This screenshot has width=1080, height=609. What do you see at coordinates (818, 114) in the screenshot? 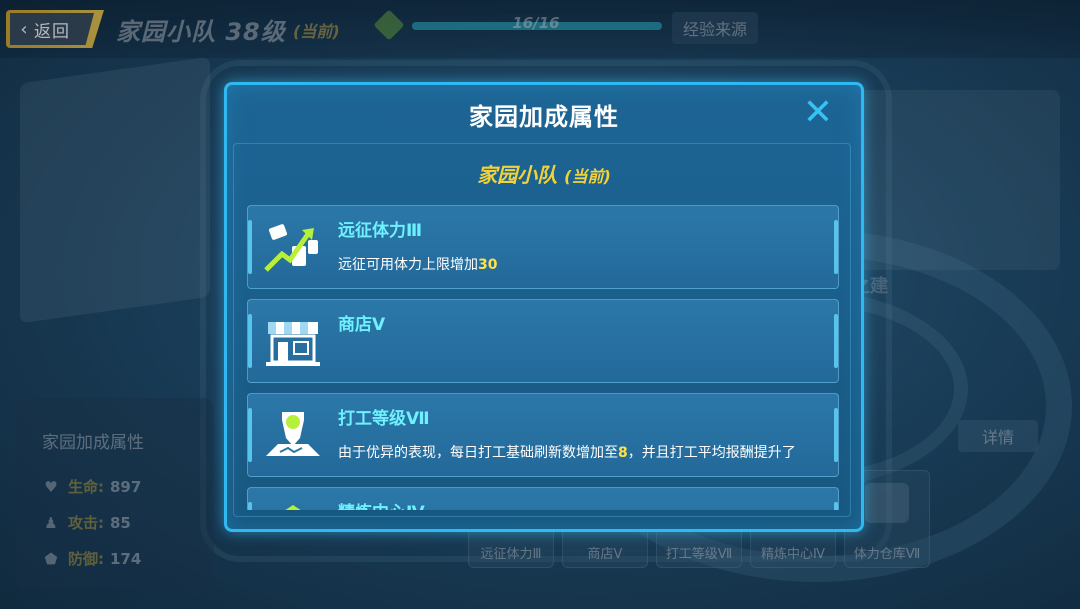
I see `close-icon: ✕` at bounding box center [818, 114].